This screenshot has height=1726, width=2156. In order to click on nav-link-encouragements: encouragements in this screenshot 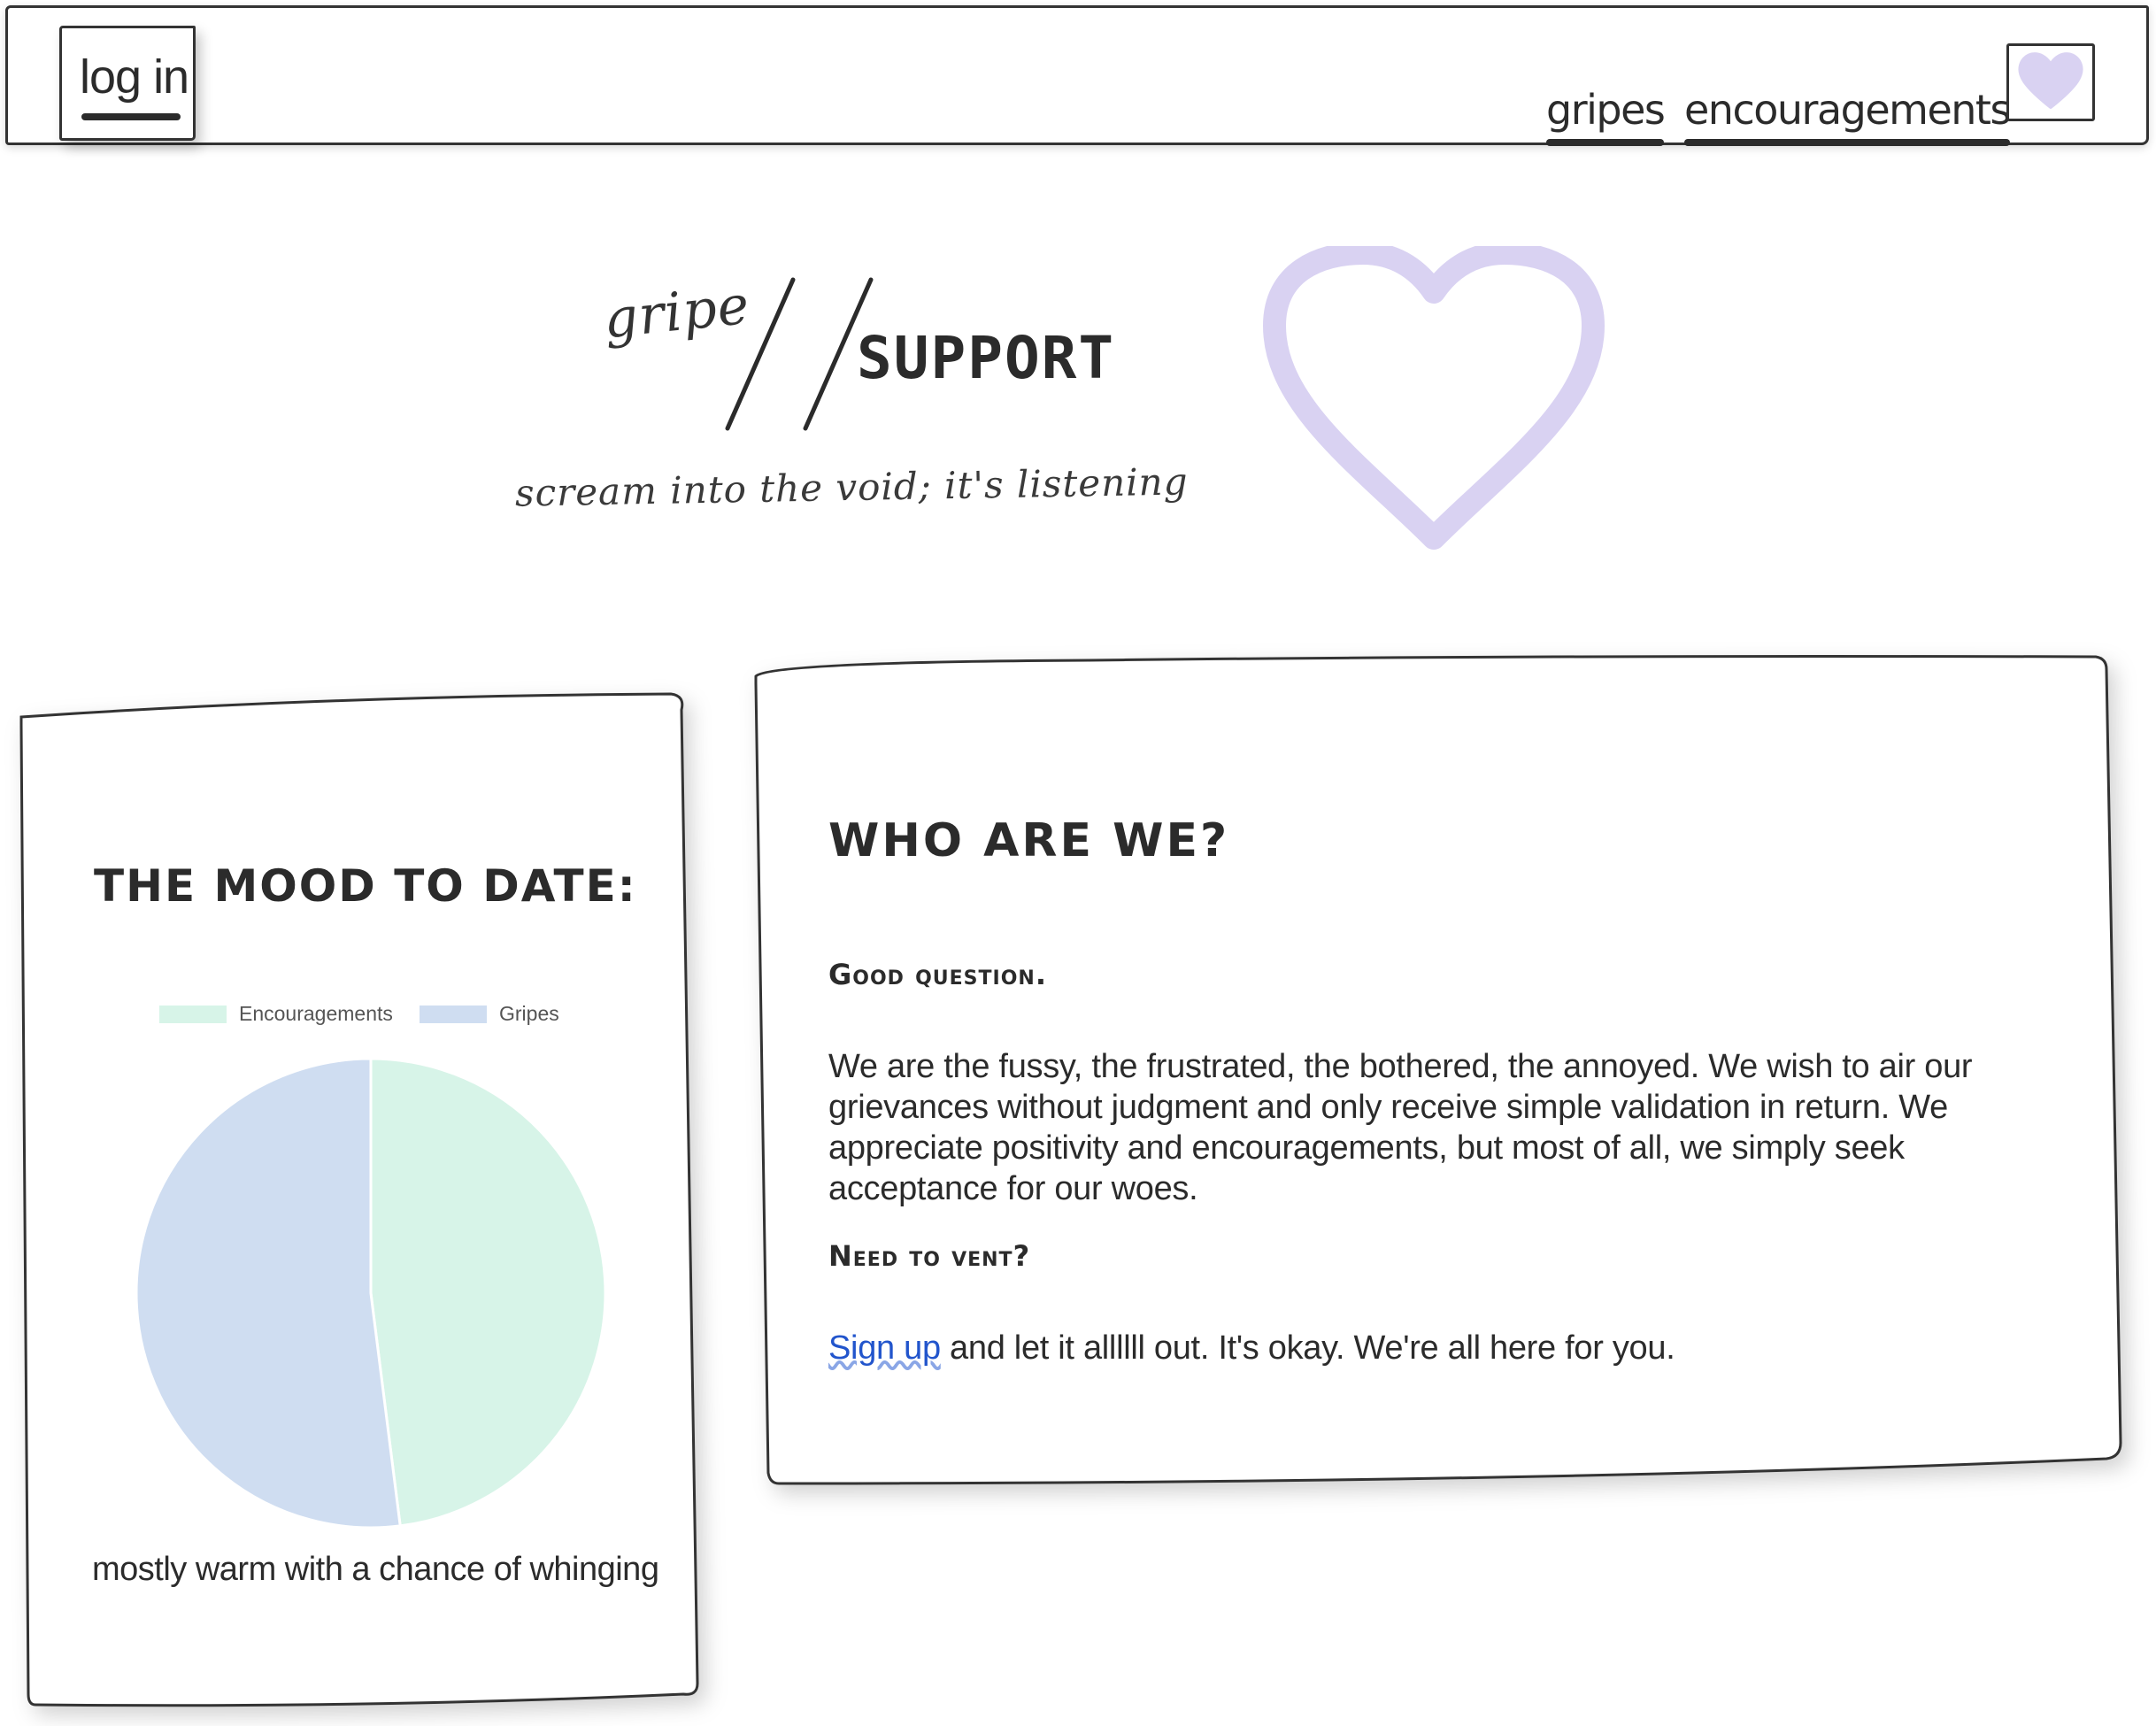, I will do `click(1847, 116)`.